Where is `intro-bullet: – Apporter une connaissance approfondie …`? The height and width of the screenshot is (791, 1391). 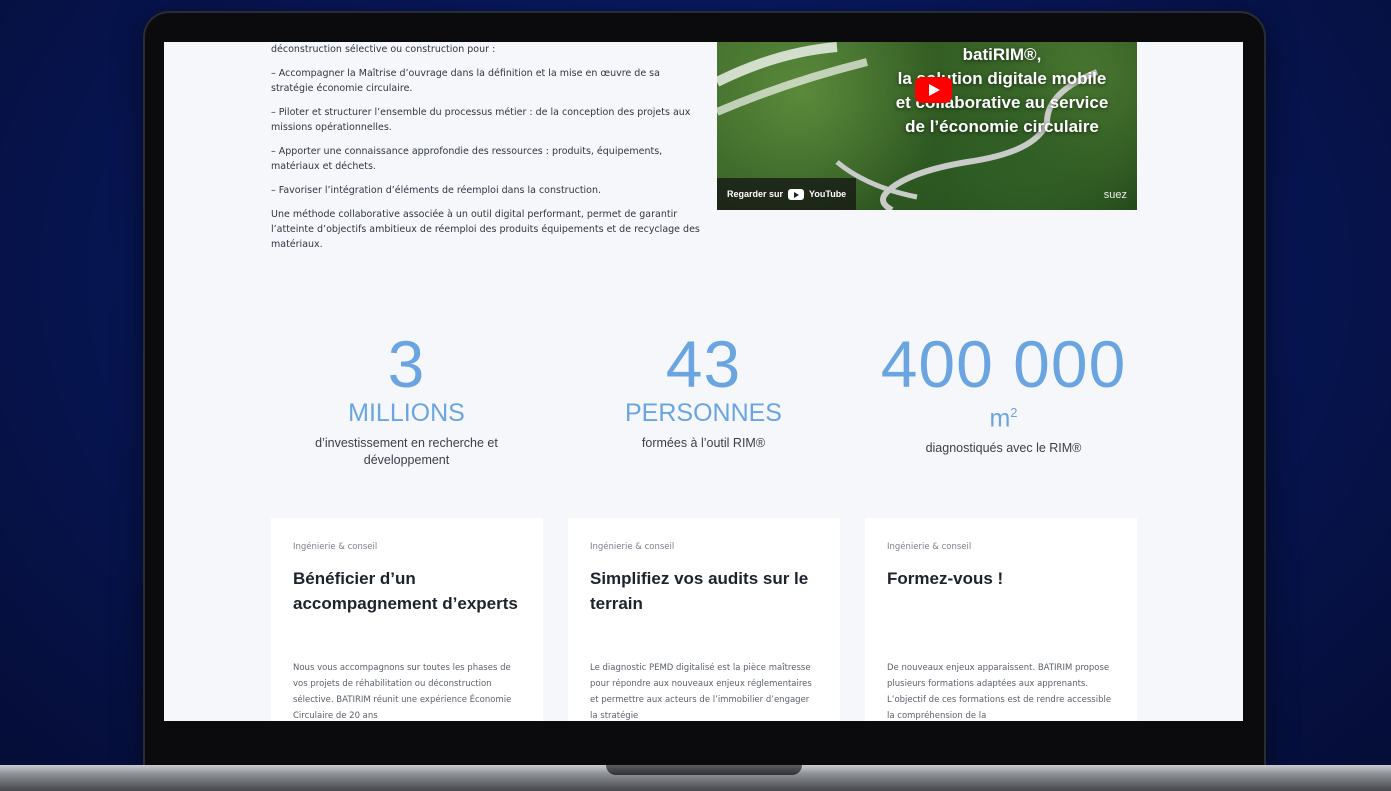 intro-bullet: – Apporter une connaissance approfondie … is located at coordinates (467, 159).